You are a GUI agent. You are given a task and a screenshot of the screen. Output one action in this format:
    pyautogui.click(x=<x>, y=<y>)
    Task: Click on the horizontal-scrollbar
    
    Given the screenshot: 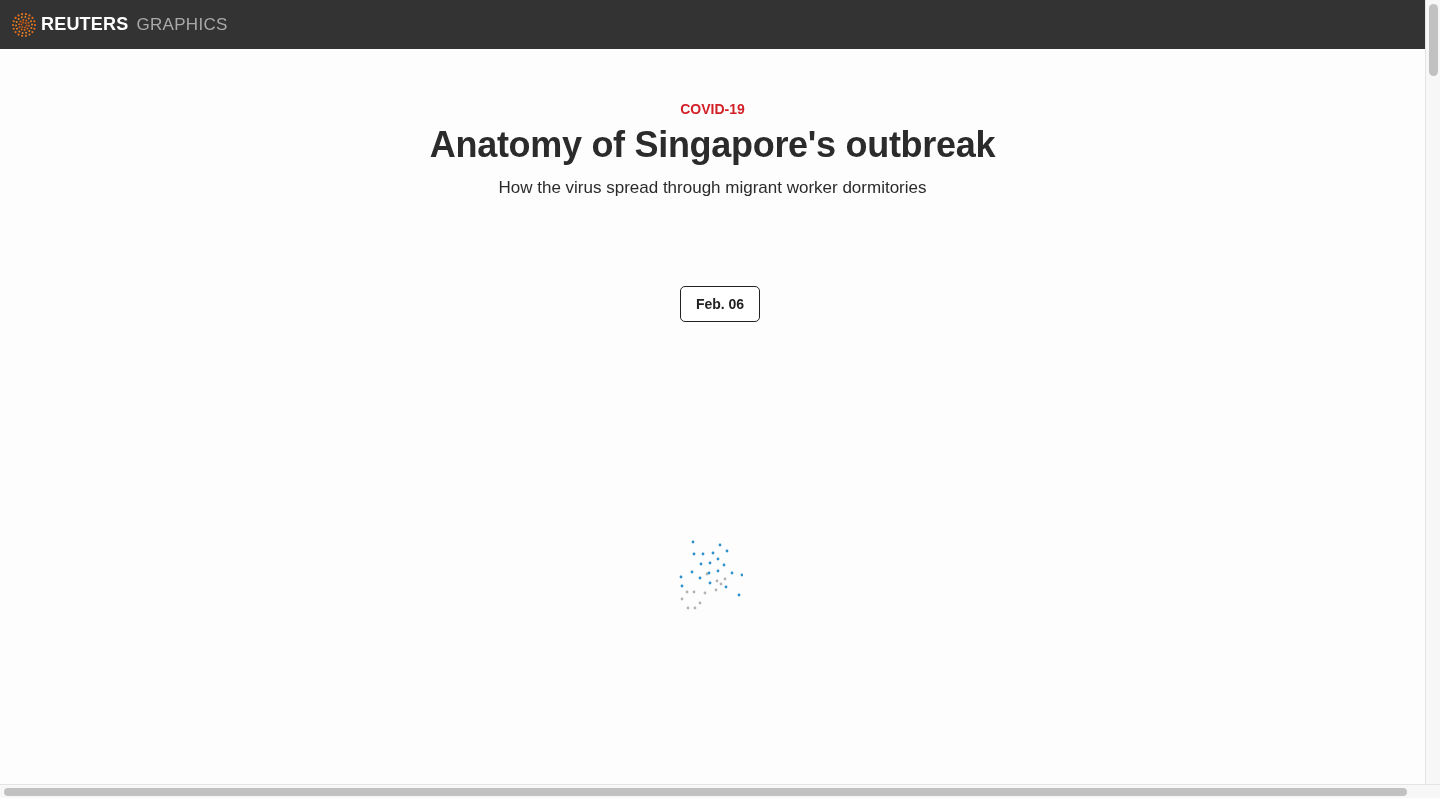 What is the action you would take?
    pyautogui.click(x=705, y=792)
    